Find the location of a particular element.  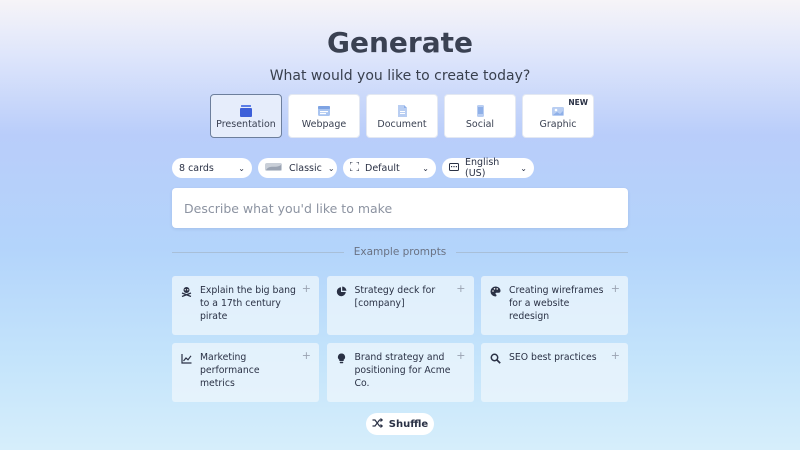

prompt-field is located at coordinates (400, 208).